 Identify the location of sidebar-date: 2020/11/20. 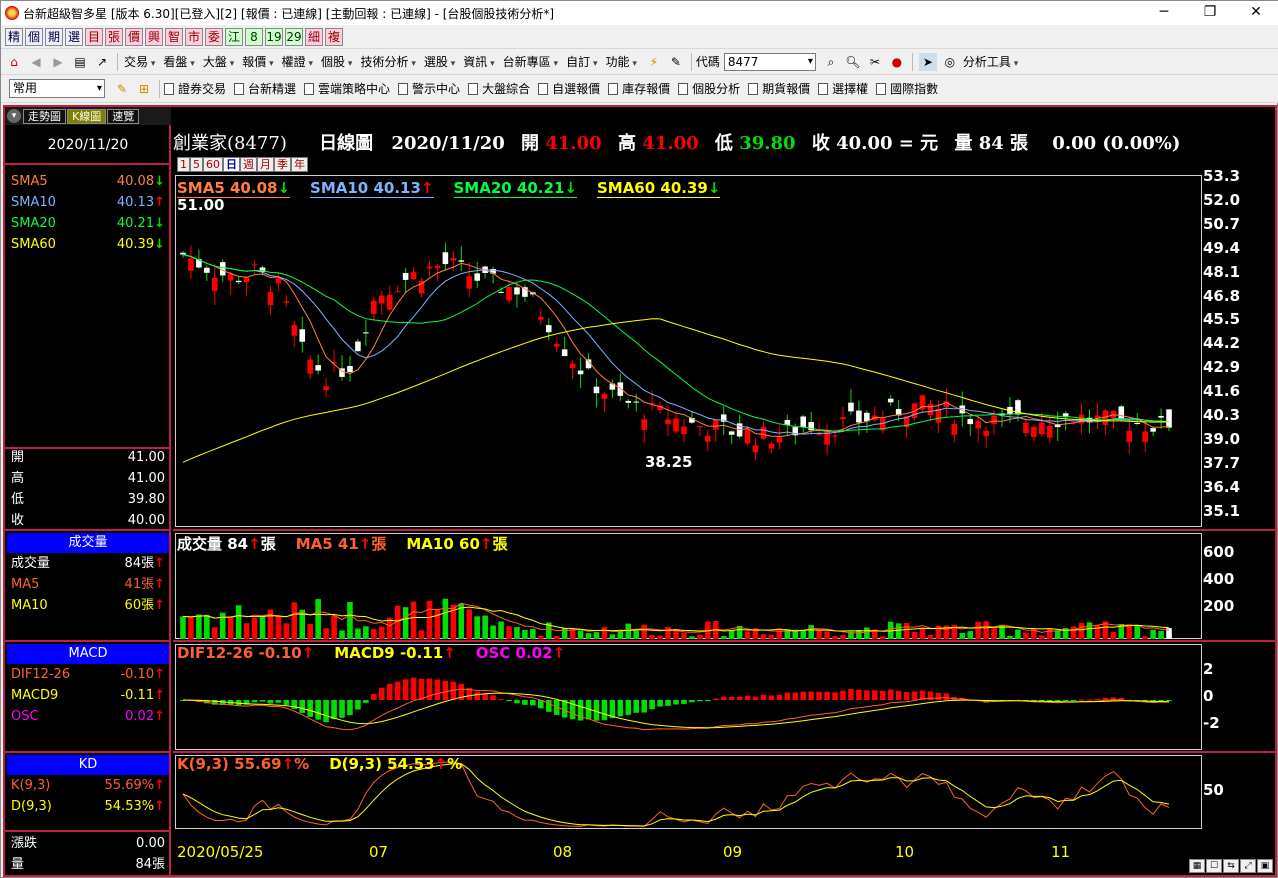
(88, 145).